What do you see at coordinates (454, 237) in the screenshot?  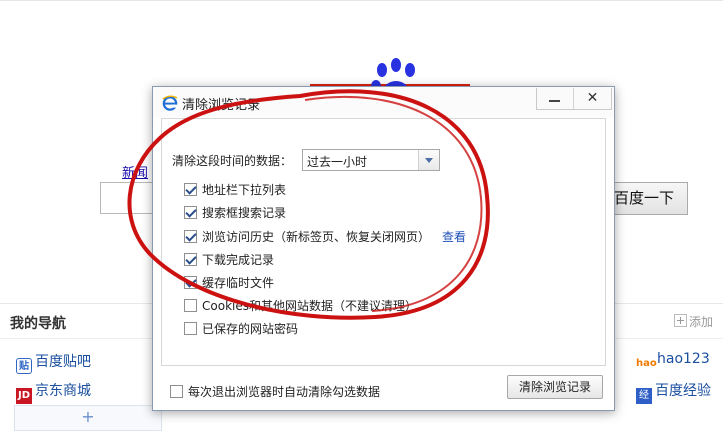 I see `view-history-link: 查看` at bounding box center [454, 237].